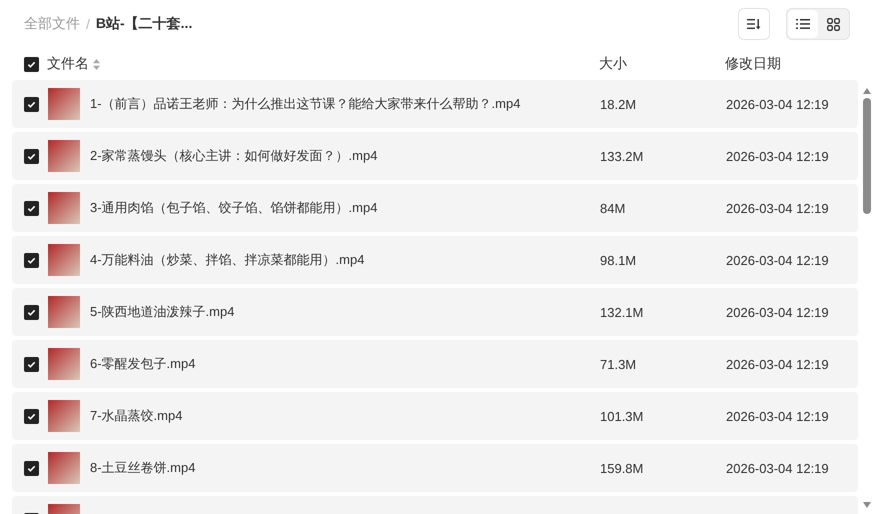  I want to click on file-name: 4-万能料油（炒菜、拌馅、拌凉菜都能用）.mp4, so click(228, 260).